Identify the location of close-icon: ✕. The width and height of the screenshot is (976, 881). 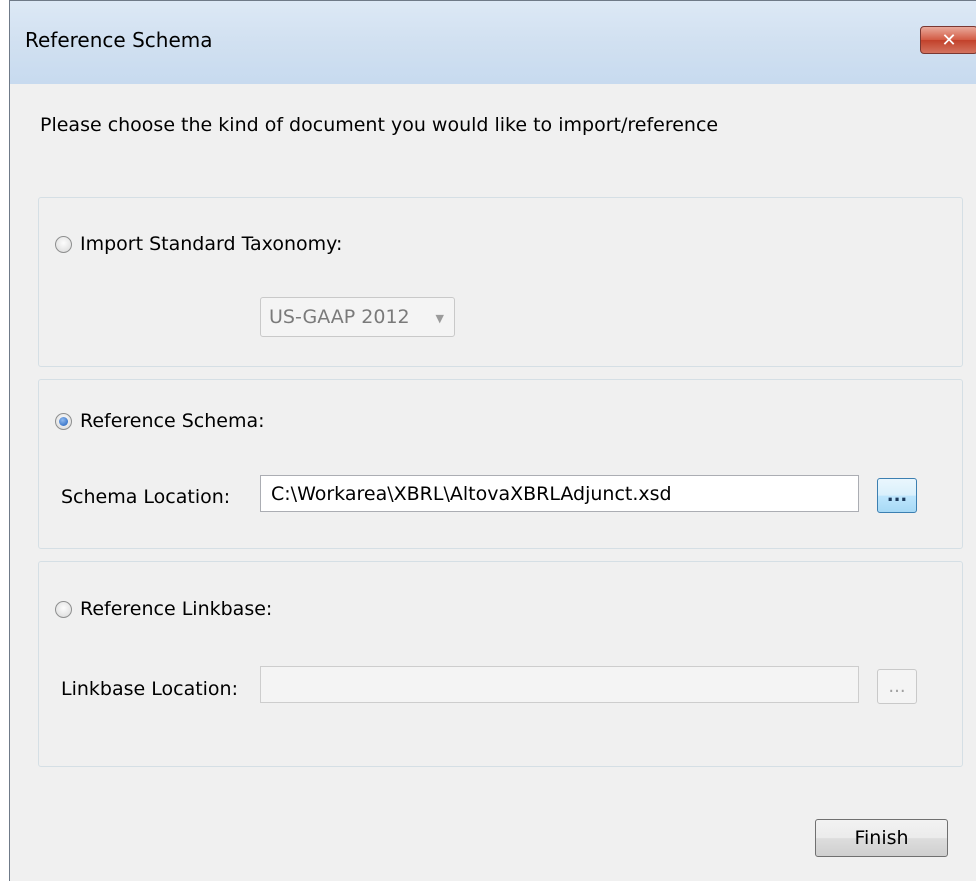
(949, 40).